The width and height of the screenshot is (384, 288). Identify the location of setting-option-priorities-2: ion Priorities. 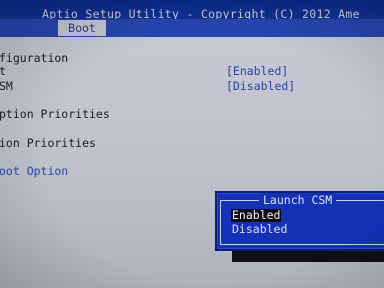
(48, 143).